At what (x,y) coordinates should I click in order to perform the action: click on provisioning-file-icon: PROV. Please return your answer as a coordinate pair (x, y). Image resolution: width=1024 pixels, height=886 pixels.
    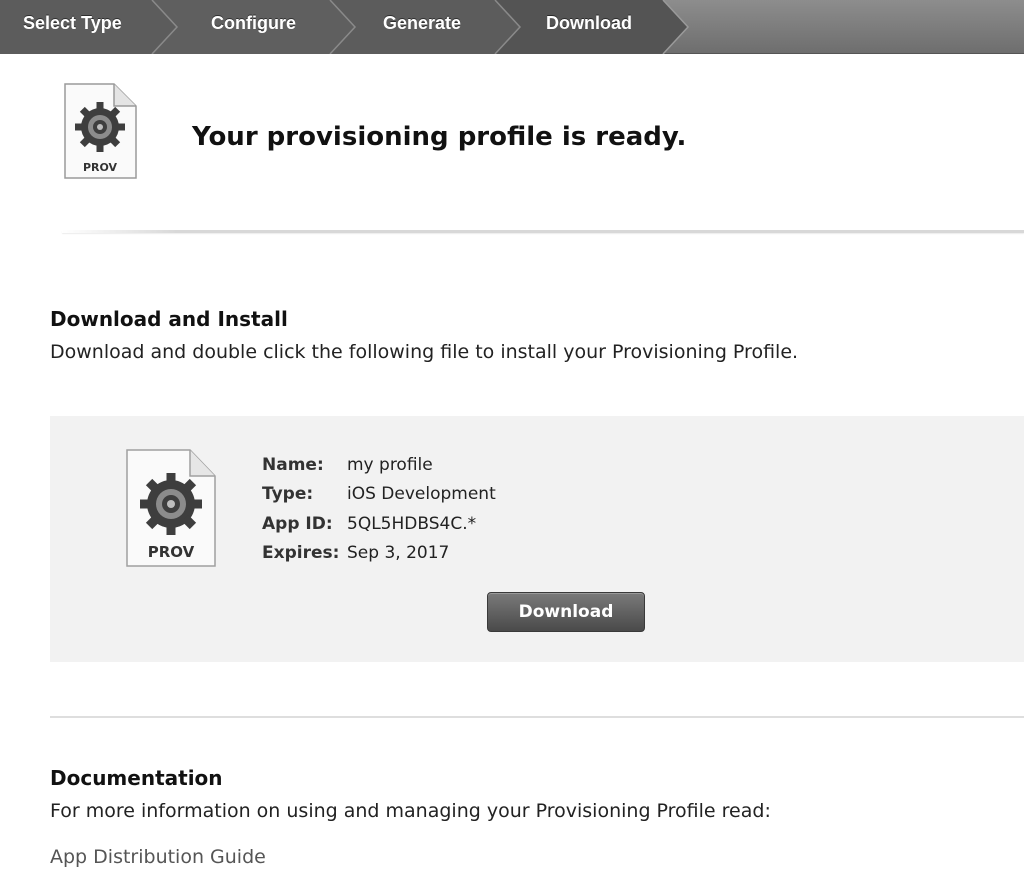
    Looking at the image, I should click on (100, 133).